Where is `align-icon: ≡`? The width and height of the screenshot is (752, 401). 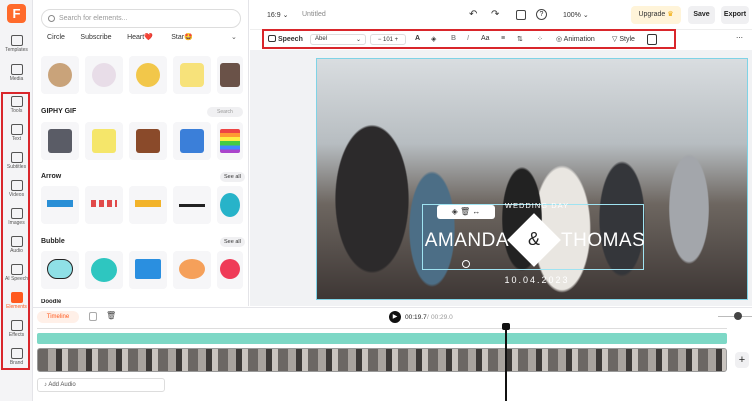
align-icon: ≡ is located at coordinates (503, 38).